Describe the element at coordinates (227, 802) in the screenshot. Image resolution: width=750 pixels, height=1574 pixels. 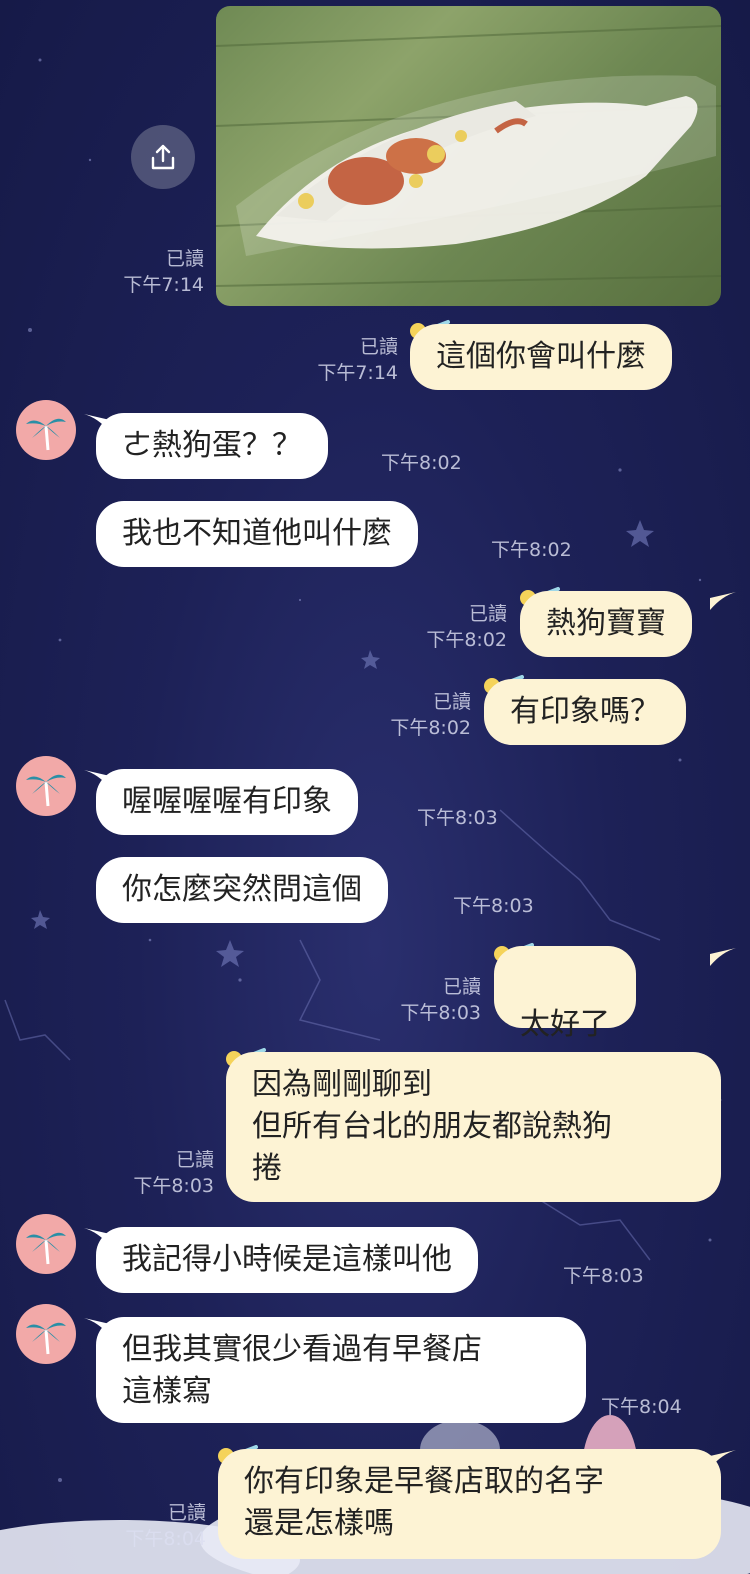
I see `incoming-message: 喔喔喔喔有印象` at that location.